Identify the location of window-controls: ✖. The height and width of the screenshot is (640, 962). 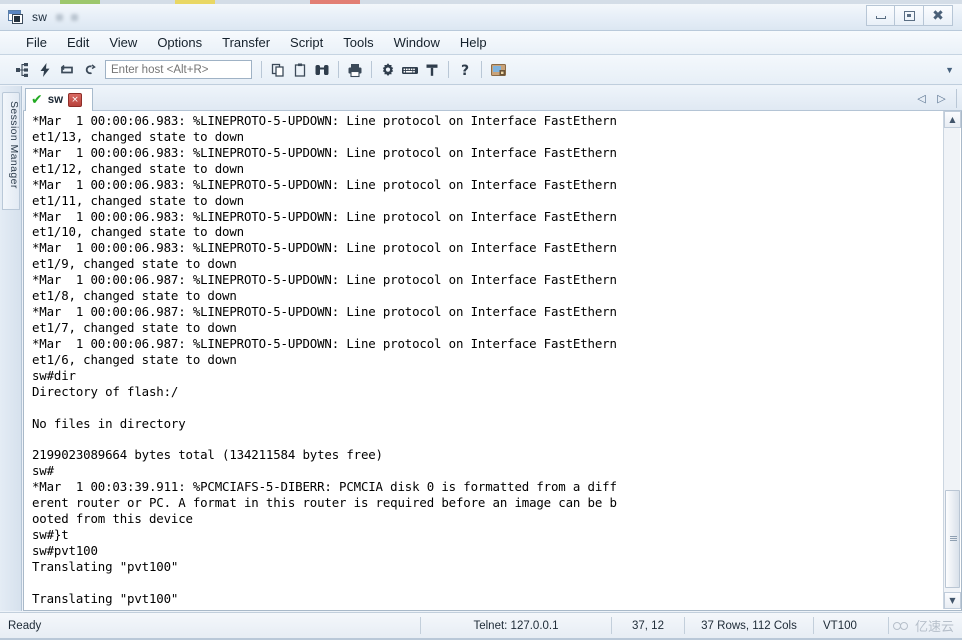
(909, 15).